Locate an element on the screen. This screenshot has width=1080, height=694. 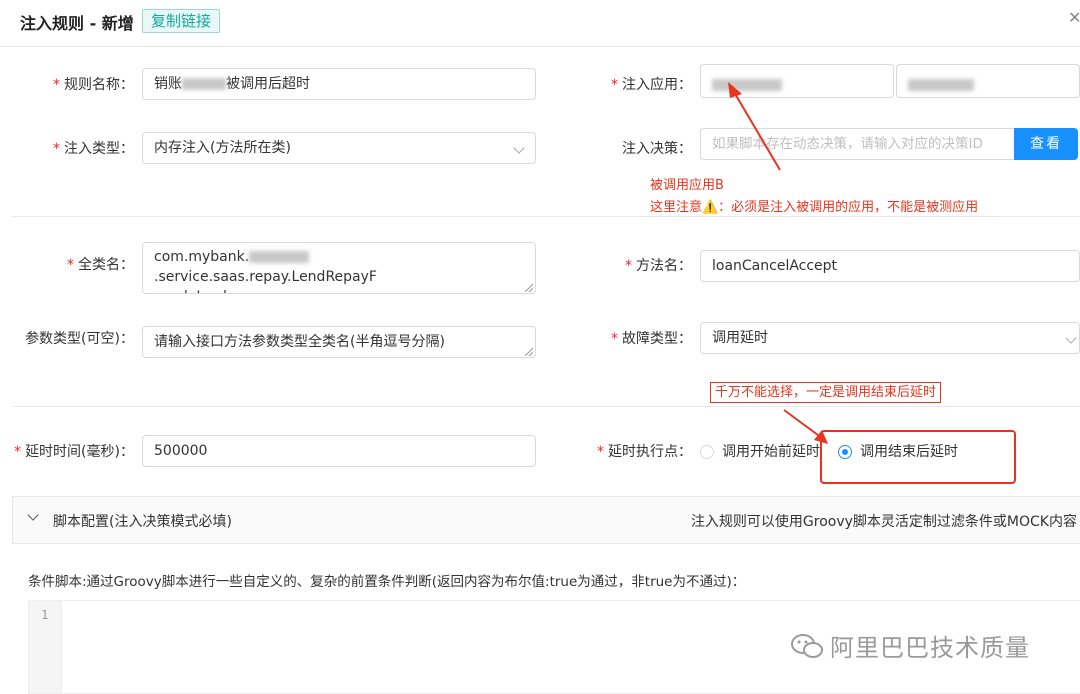
annotation-note-1: 被调用应用B is located at coordinates (687, 185).